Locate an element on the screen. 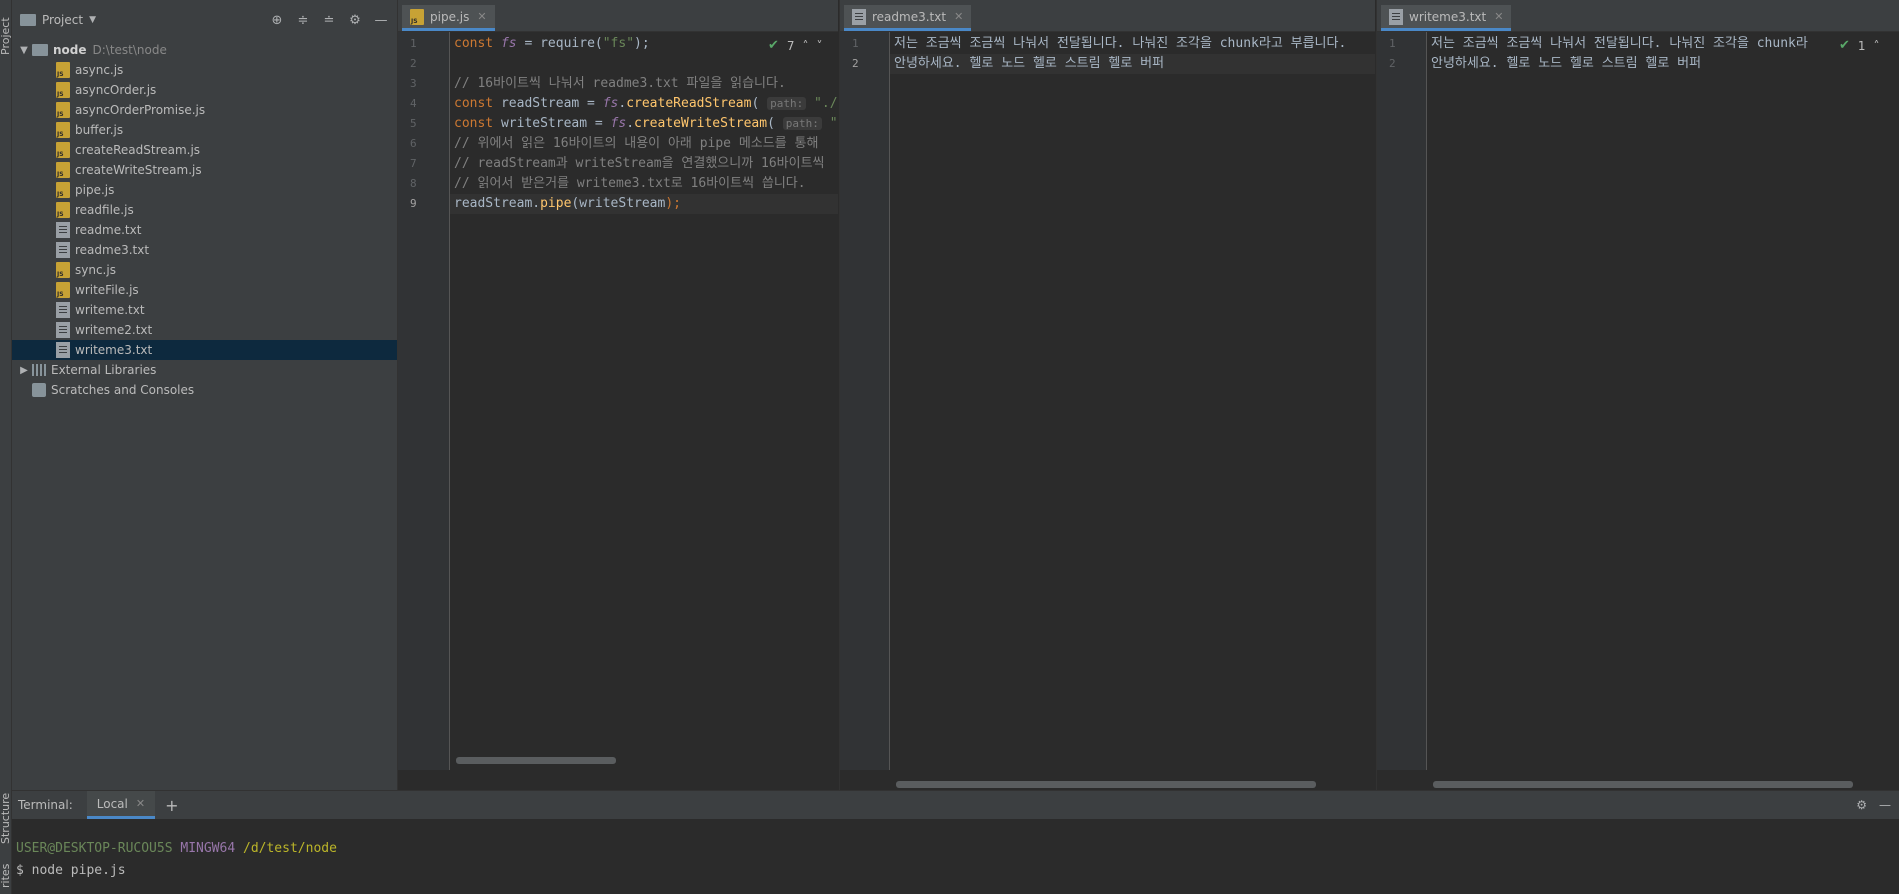  terminal-header: Terminal: Local ✕ + ⚙ — is located at coordinates (955, 805).